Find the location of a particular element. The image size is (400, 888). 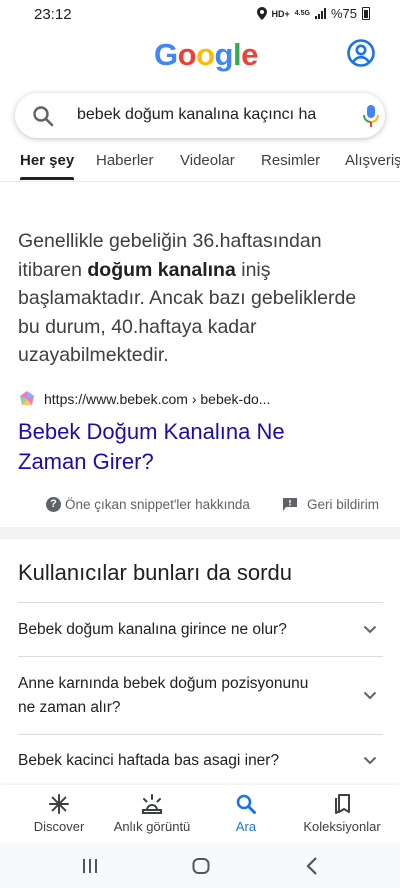

network-sub: 4.5G is located at coordinates (302, 13).